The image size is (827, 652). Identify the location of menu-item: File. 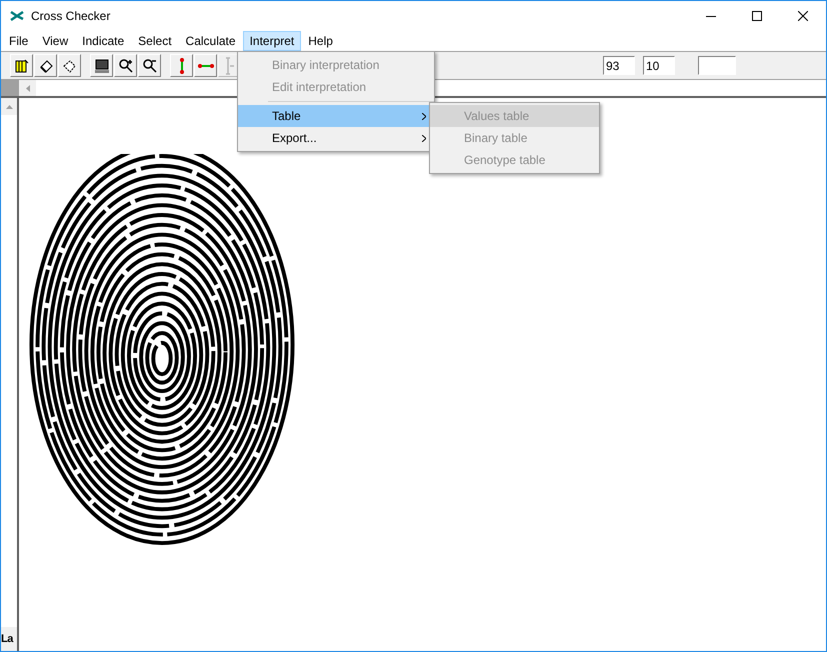
(19, 41).